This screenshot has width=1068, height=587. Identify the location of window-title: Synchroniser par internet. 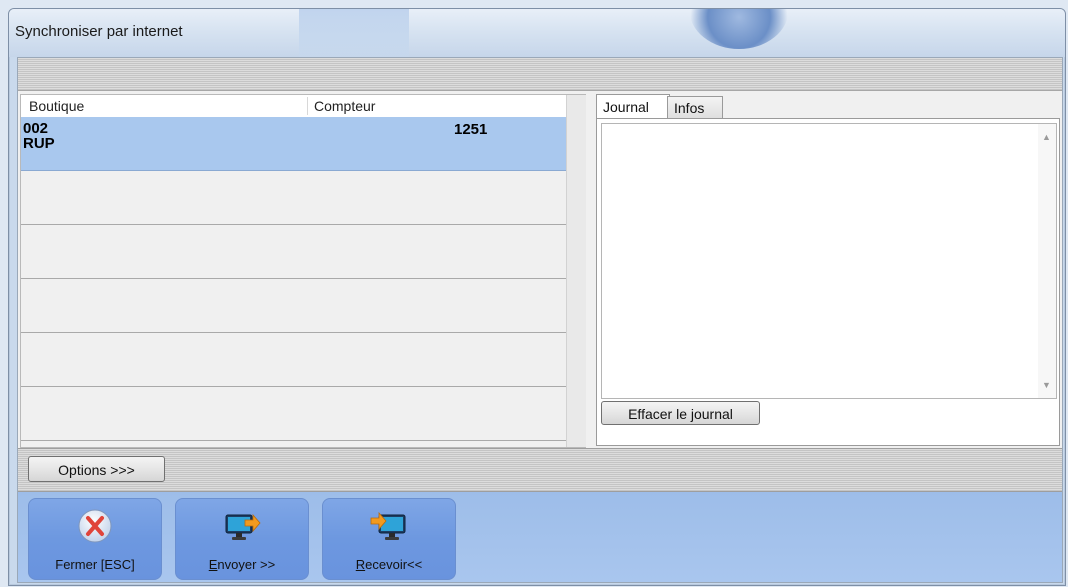
(99, 31).